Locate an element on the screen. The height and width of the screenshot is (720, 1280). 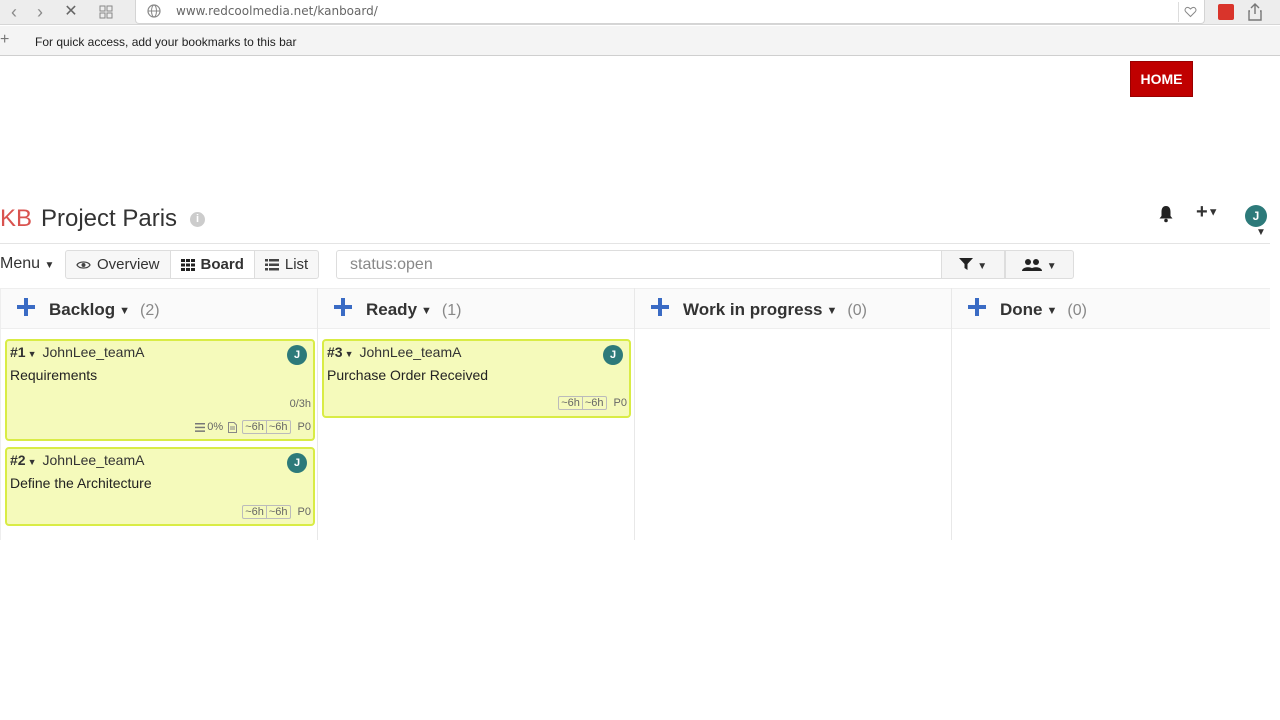
view-switcher: Overview Board List is located at coordinates (192, 264).